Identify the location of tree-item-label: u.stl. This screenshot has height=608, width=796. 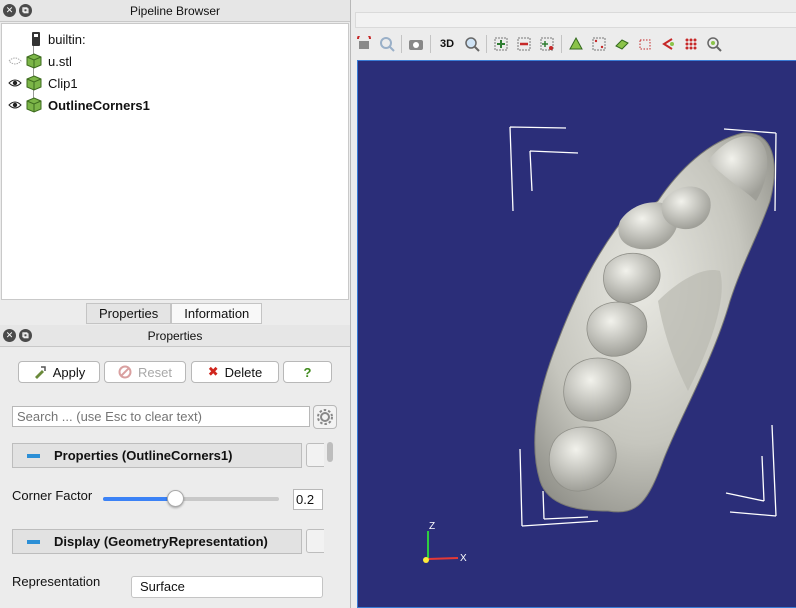
(60, 61).